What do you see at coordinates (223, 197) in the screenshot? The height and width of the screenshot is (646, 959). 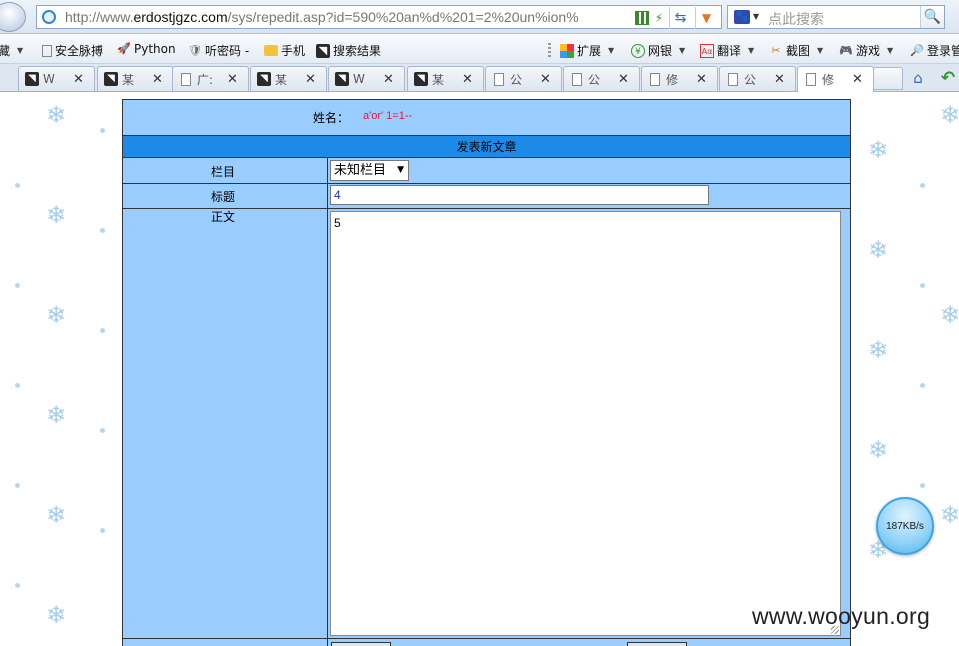 I see `title-label: 标题` at bounding box center [223, 197].